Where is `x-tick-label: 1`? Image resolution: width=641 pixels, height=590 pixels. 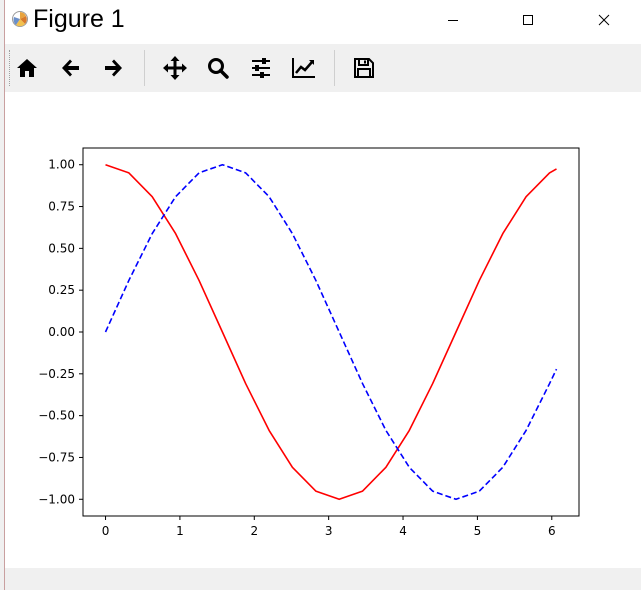
x-tick-label: 1 is located at coordinates (180, 531).